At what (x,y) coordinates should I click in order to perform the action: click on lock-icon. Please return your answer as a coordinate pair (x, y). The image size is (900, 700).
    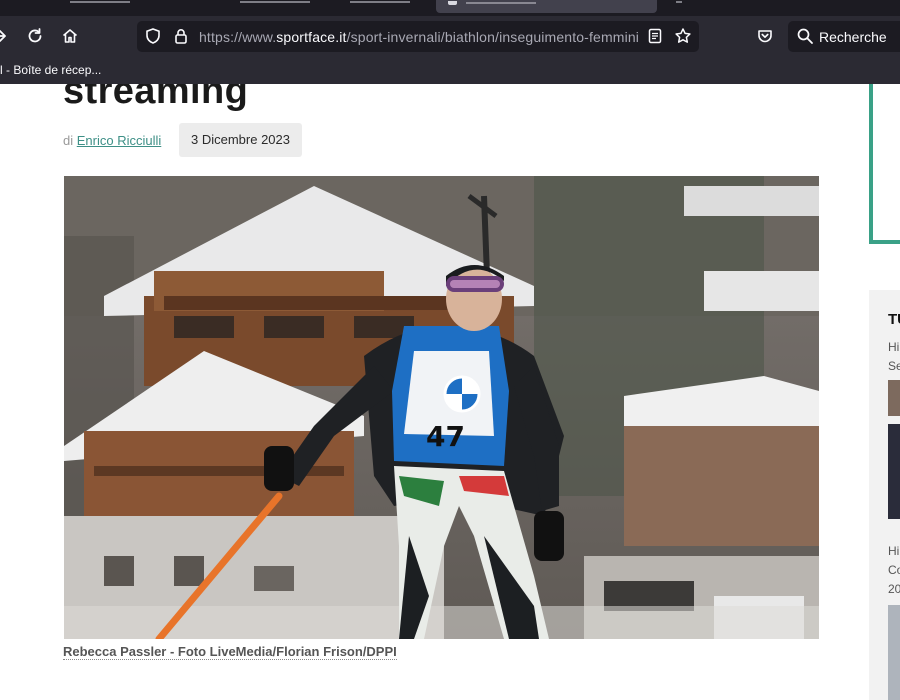
    Looking at the image, I should click on (181, 36).